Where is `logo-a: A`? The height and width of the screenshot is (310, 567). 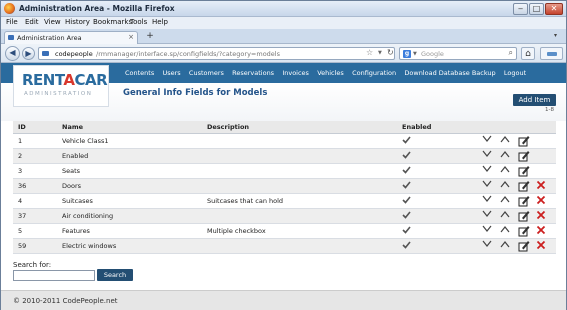
logo-a: A is located at coordinates (69, 80).